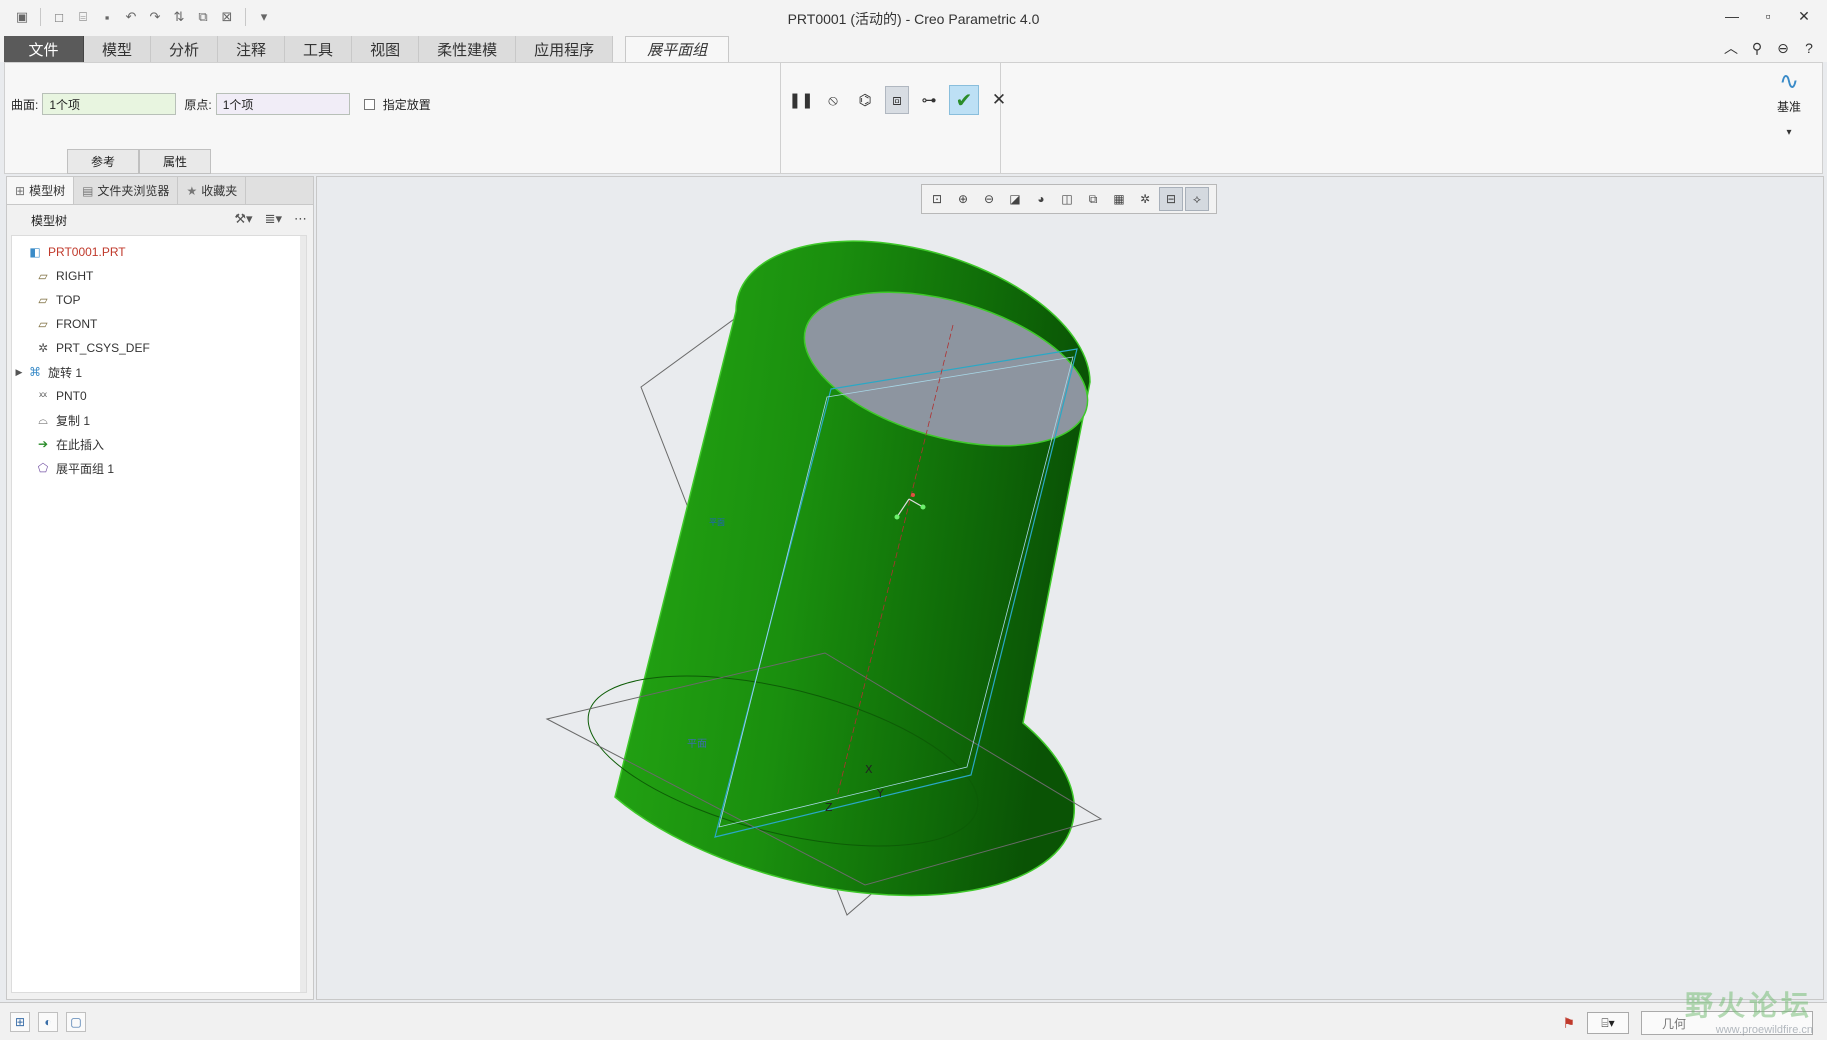 The height and width of the screenshot is (1040, 1827). Describe the element at coordinates (103, 161) in the screenshot. I see `subtab-references: 参考` at that location.